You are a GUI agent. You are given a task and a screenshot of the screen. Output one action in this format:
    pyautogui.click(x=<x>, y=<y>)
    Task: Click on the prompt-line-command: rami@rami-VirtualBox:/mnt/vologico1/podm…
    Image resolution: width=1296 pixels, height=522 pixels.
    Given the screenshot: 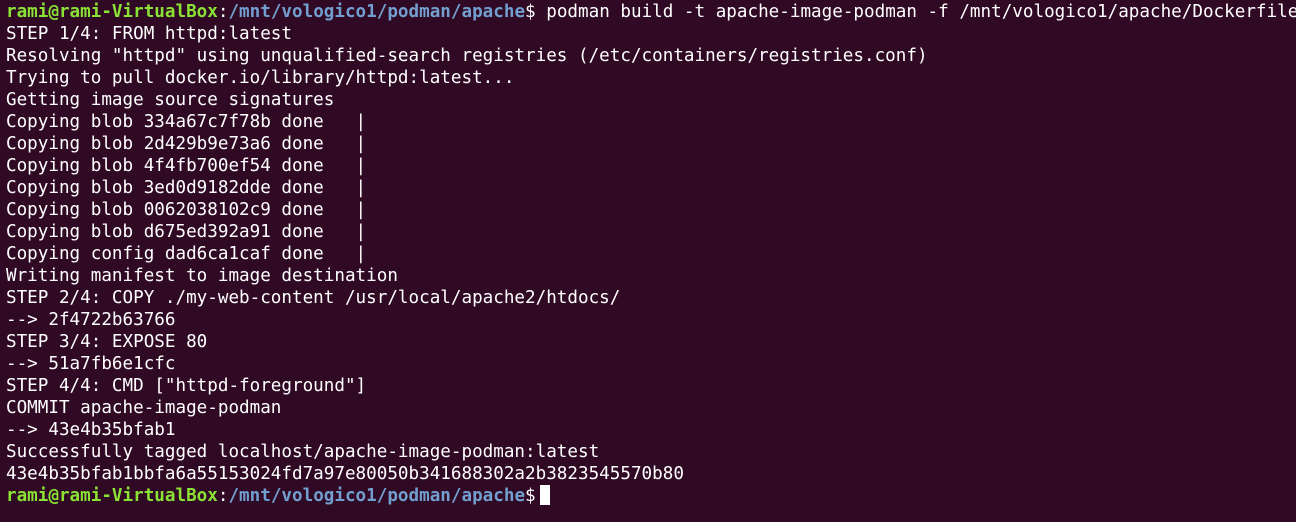 What is the action you would take?
    pyautogui.click(x=651, y=12)
    